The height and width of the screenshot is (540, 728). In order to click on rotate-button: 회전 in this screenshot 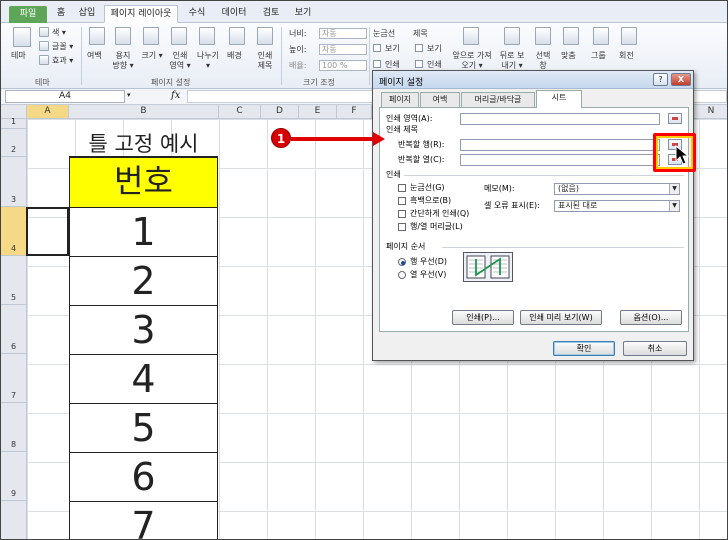, I will do `click(626, 56)`.